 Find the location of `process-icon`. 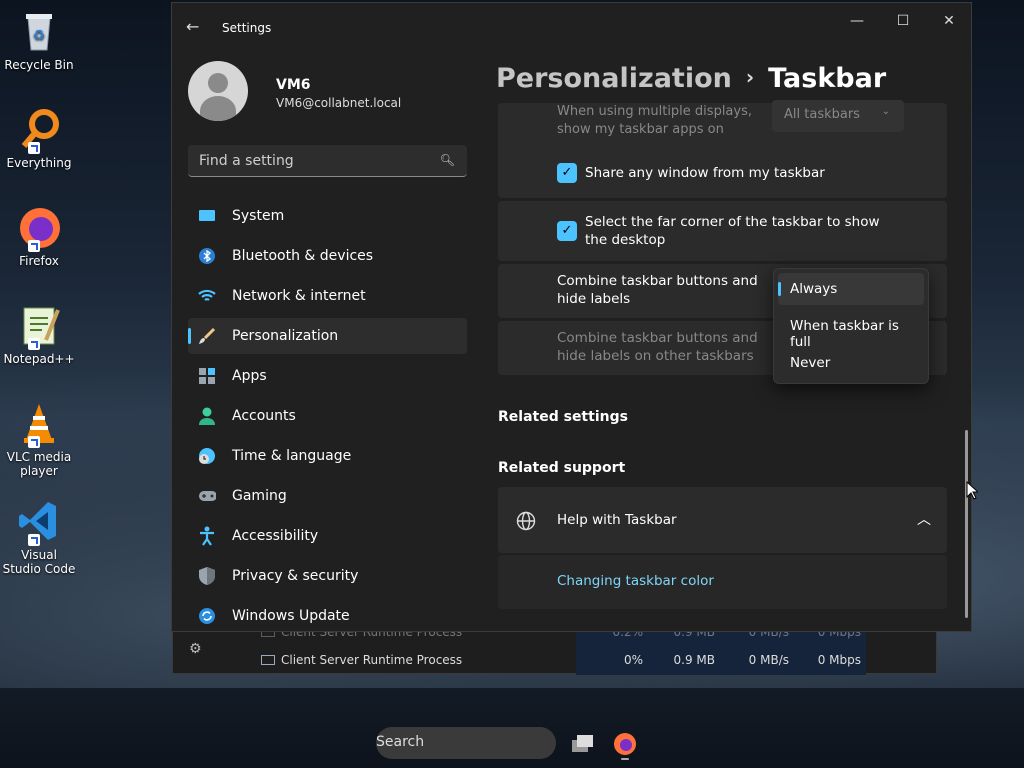

process-icon is located at coordinates (268, 660).